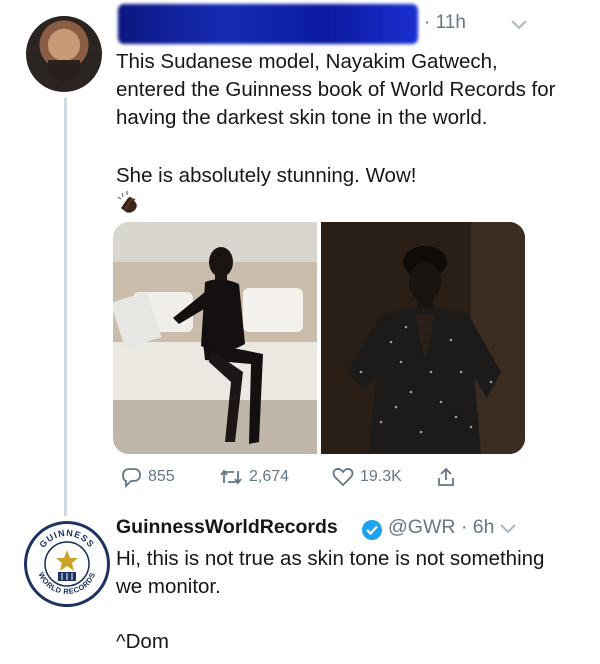 Image resolution: width=600 pixels, height=664 pixels. Describe the element at coordinates (231, 477) in the screenshot. I see `retweet-icon` at that location.